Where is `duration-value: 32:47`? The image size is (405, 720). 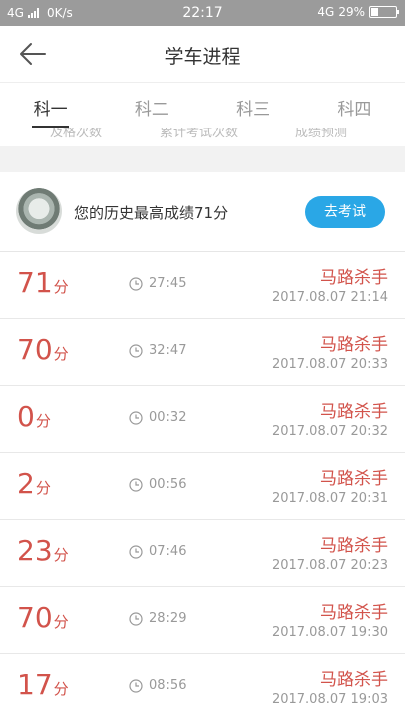 duration-value: 32:47 is located at coordinates (168, 350).